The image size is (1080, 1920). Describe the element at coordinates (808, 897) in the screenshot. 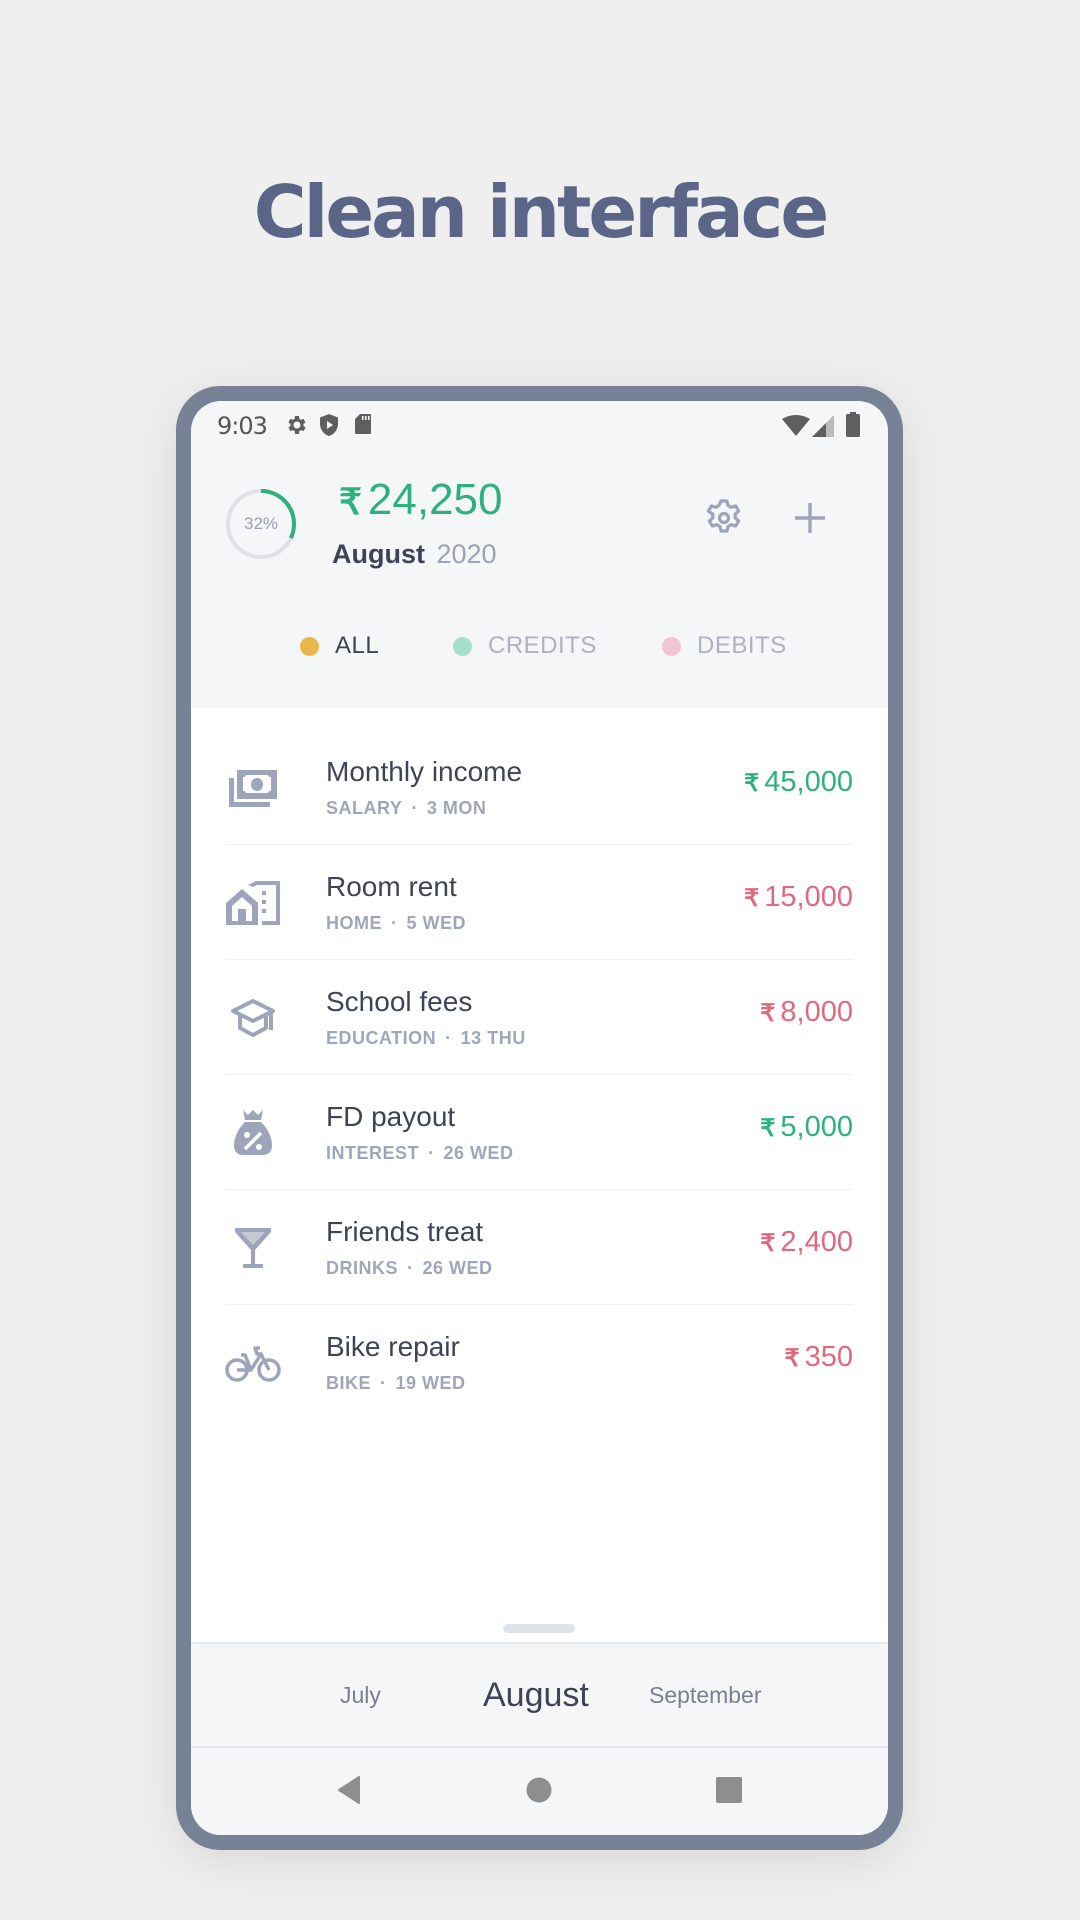

I see `amount-value: 15,000` at that location.